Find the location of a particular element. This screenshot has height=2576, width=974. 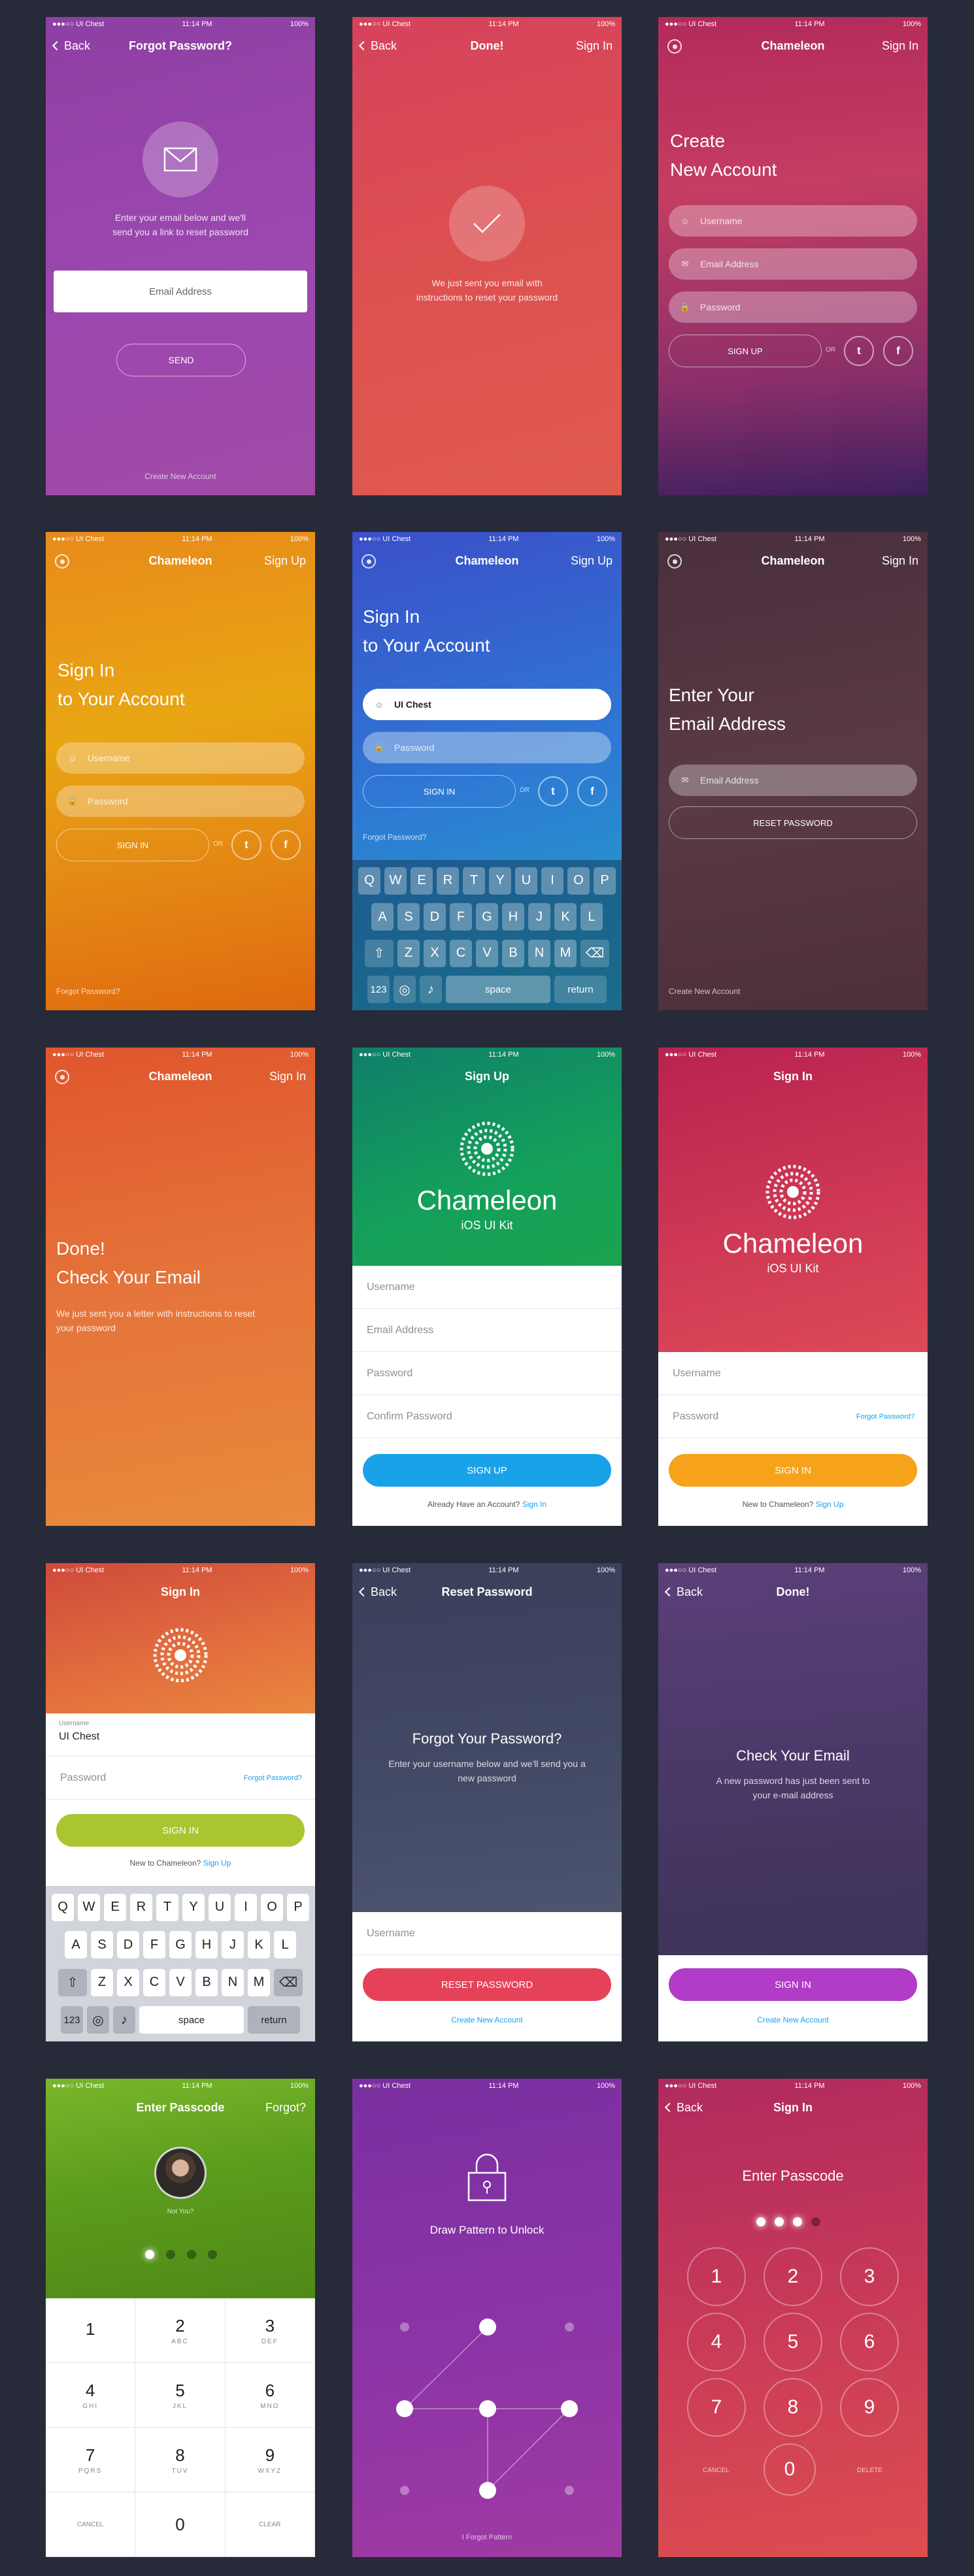

numpad-key: 1 is located at coordinates (91, 2330).